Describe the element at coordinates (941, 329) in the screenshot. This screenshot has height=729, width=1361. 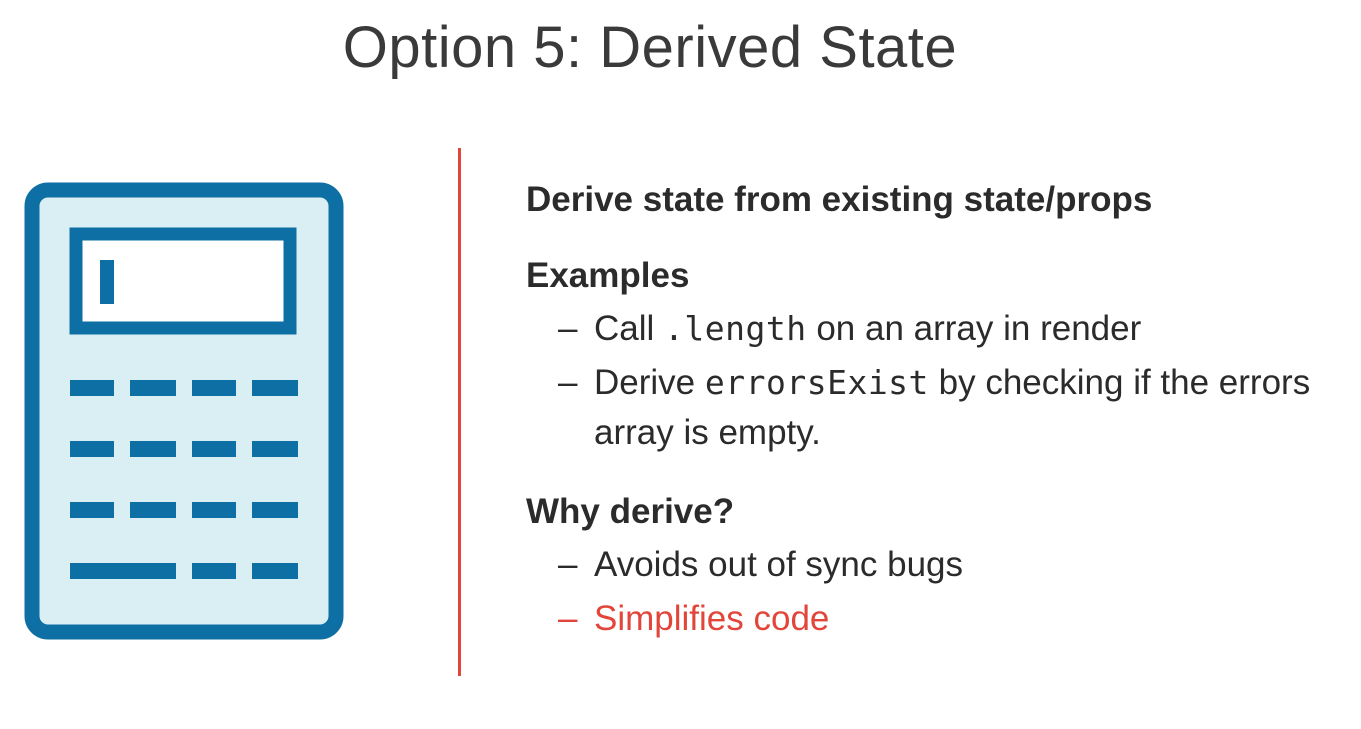
I see `list-item: – Call .length on an array in render` at that location.